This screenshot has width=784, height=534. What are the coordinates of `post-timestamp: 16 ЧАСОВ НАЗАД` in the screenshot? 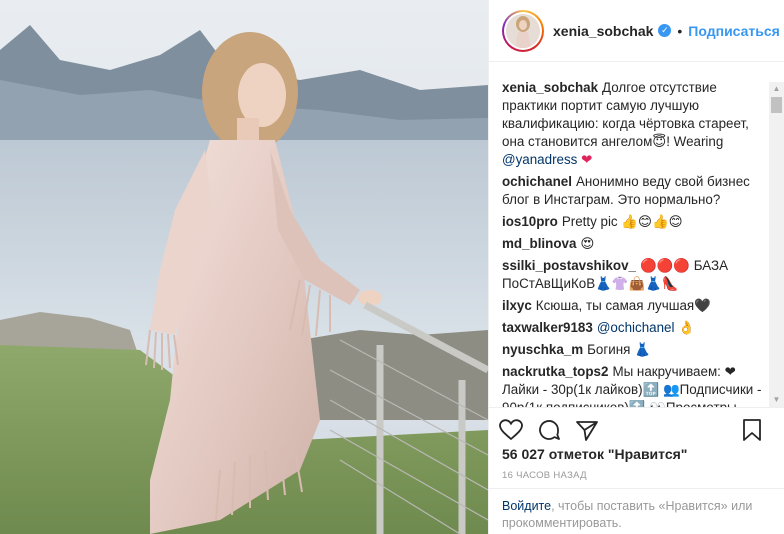 It's located at (544, 475).